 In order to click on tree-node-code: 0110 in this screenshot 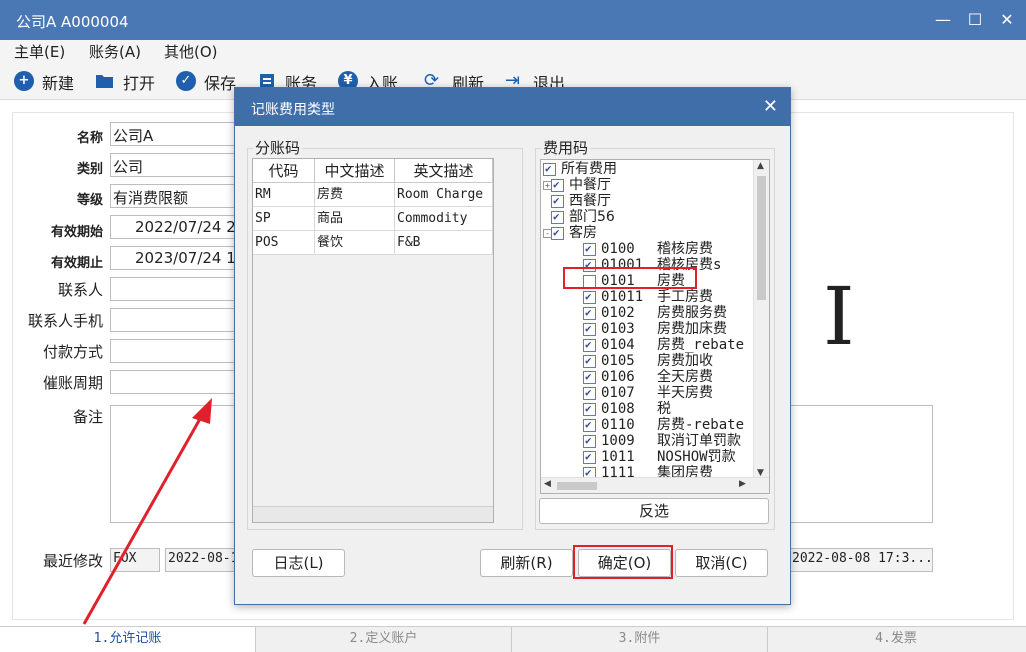, I will do `click(618, 425)`.